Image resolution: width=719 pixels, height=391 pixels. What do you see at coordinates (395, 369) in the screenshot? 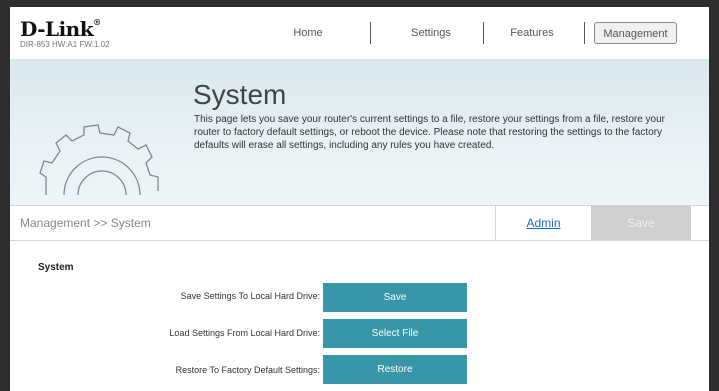
I see `restore-button: Restore` at bounding box center [395, 369].